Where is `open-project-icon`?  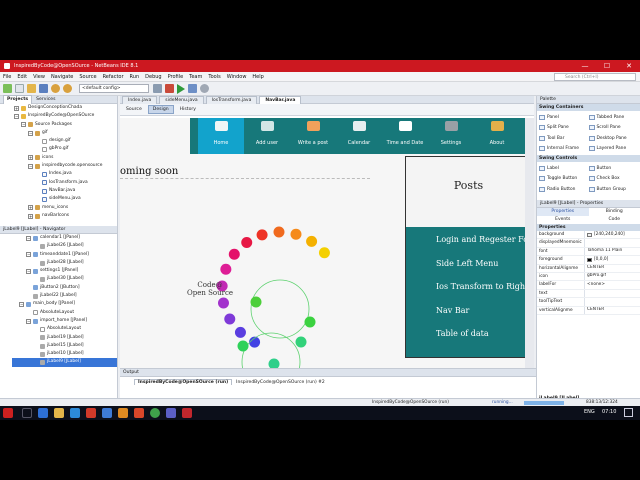
open-project-icon is located at coordinates (31, 88).